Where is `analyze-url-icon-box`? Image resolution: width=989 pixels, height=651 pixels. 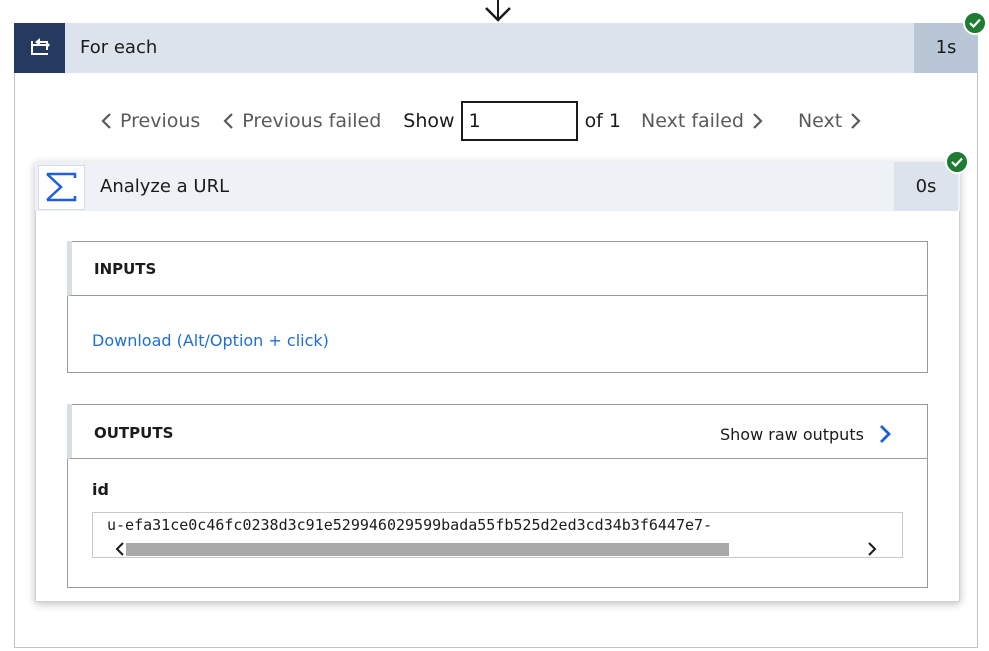 analyze-url-icon-box is located at coordinates (61, 187).